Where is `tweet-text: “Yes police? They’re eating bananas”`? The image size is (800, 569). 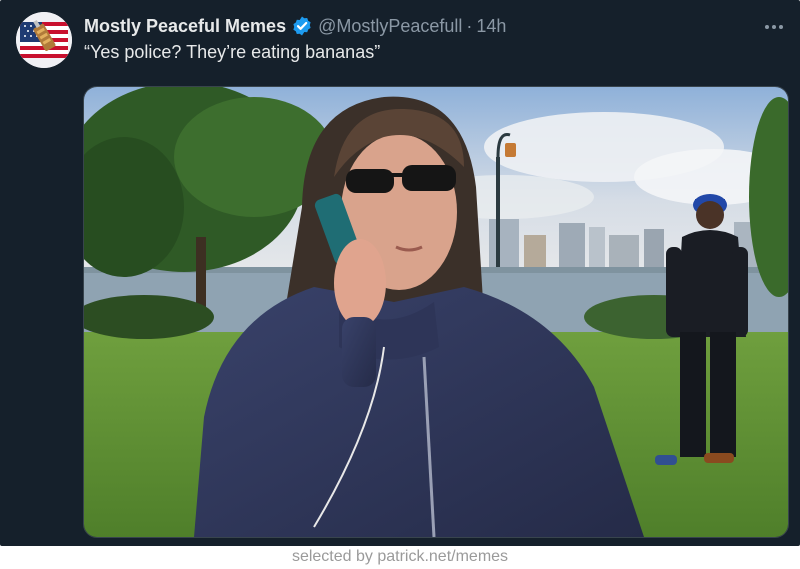 tweet-text: “Yes police? They’re eating bananas” is located at coordinates (232, 52).